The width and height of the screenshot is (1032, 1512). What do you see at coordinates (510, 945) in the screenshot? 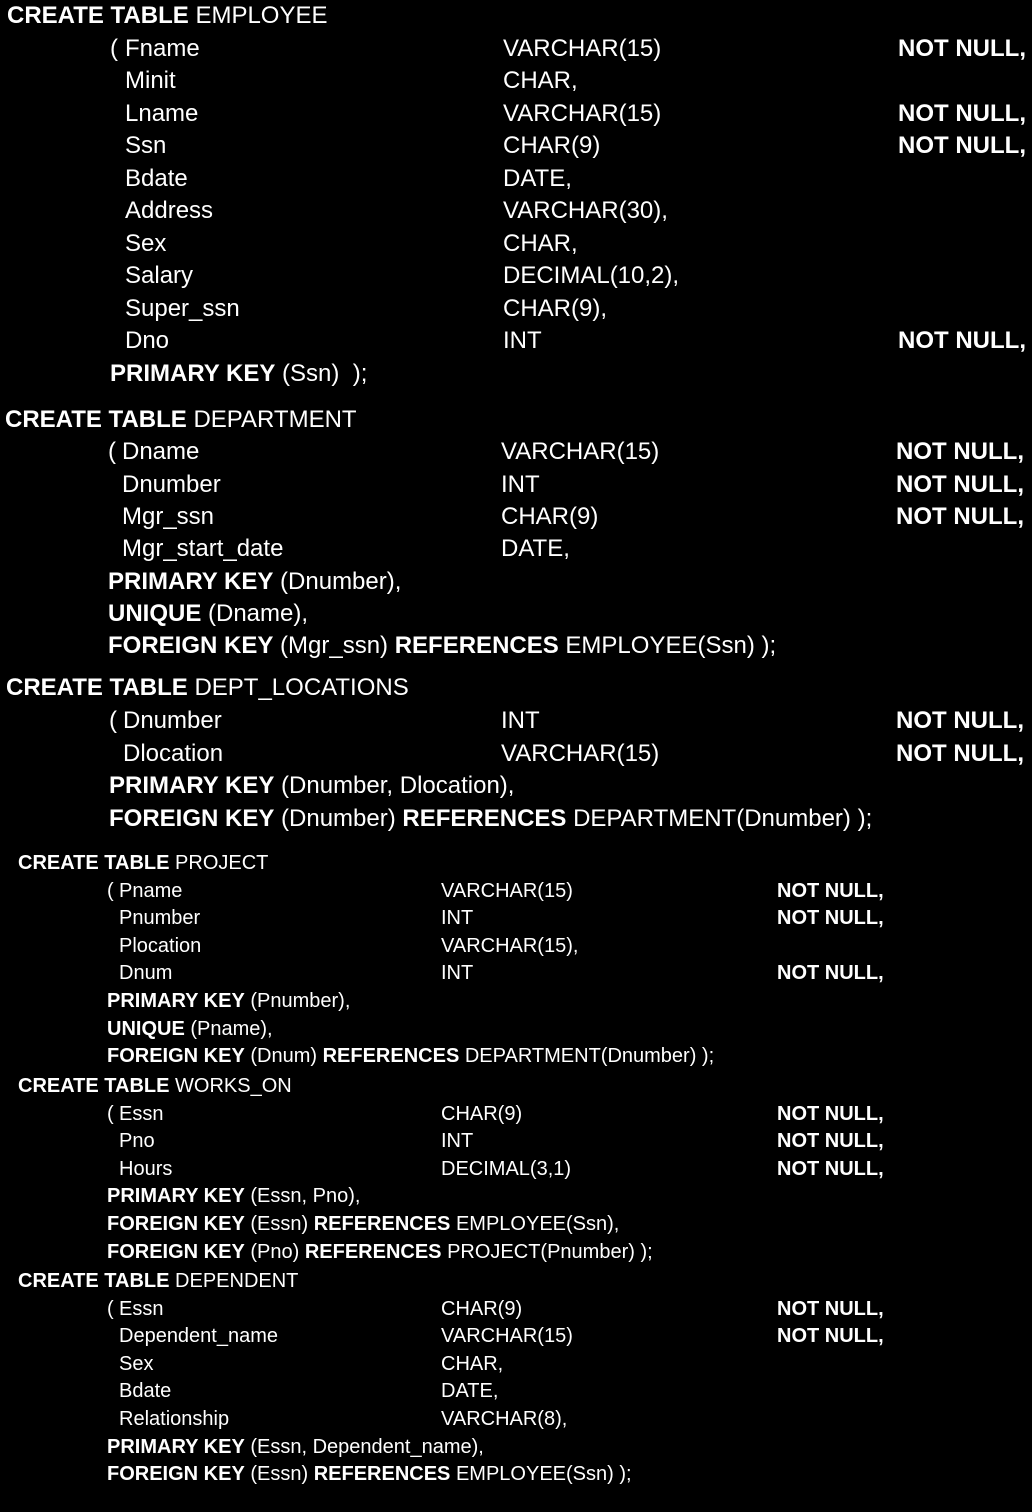
I see `column-type: VARCHAR(15),` at bounding box center [510, 945].